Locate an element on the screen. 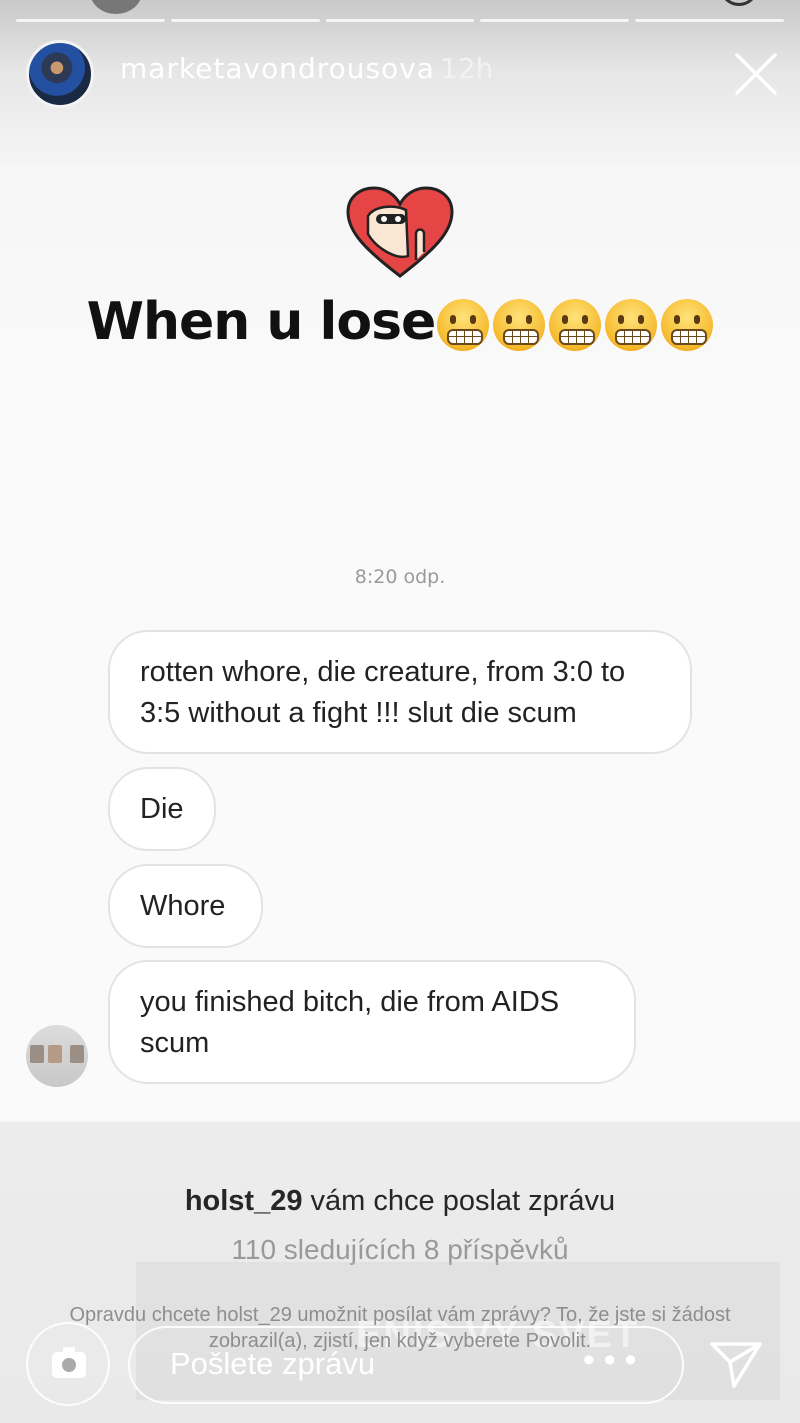  story-caption: When u lose is located at coordinates (400, 322).